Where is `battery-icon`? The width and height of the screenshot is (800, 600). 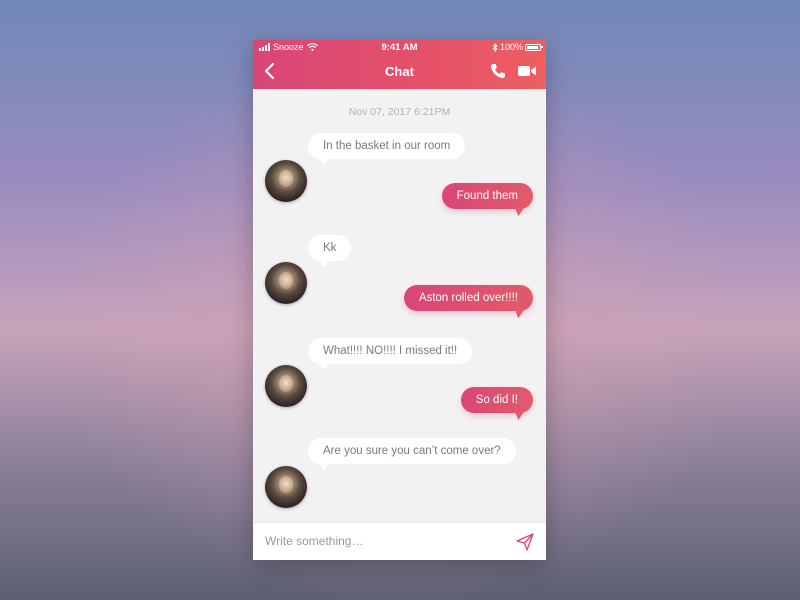 battery-icon is located at coordinates (534, 47).